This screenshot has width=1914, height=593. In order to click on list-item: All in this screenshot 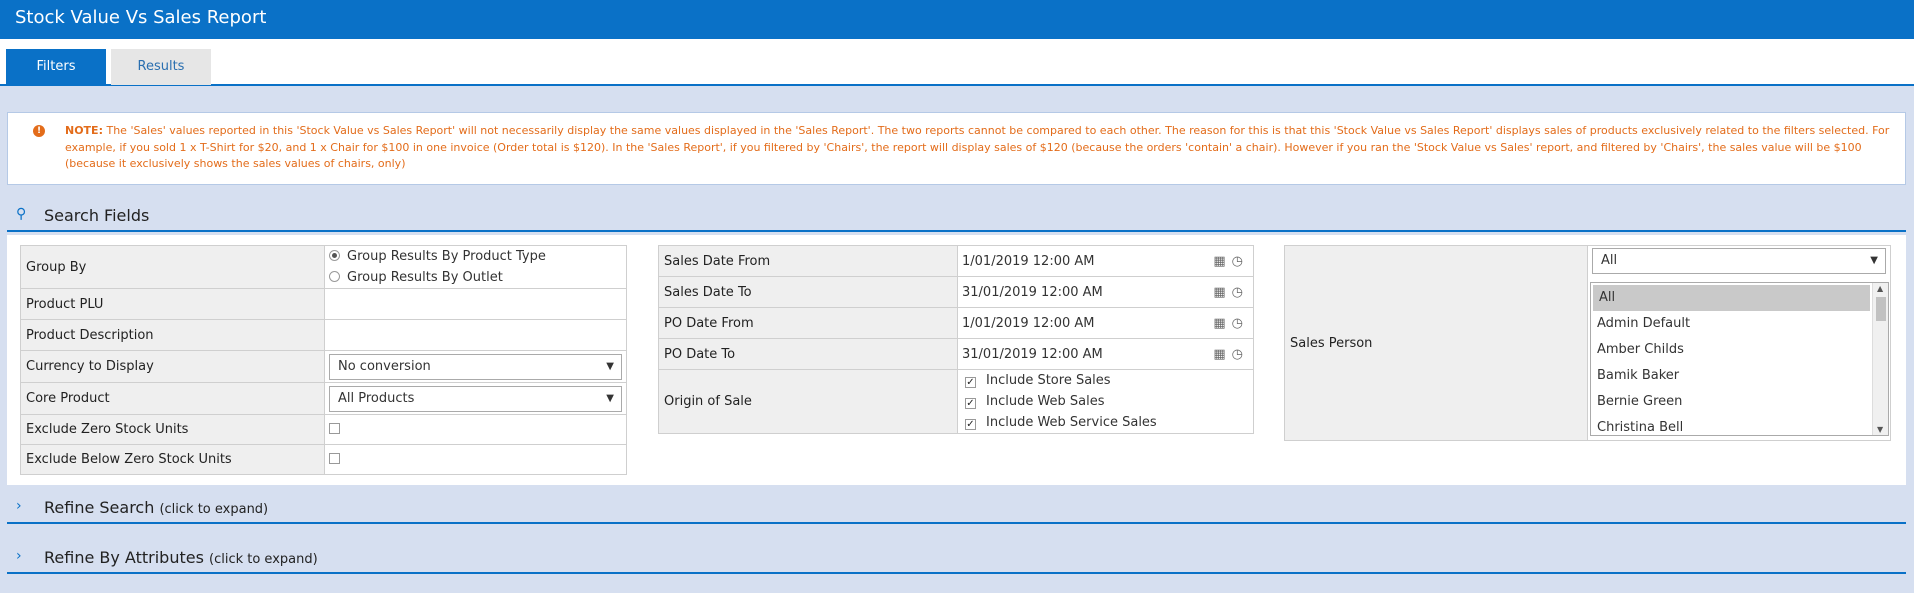, I will do `click(1731, 298)`.